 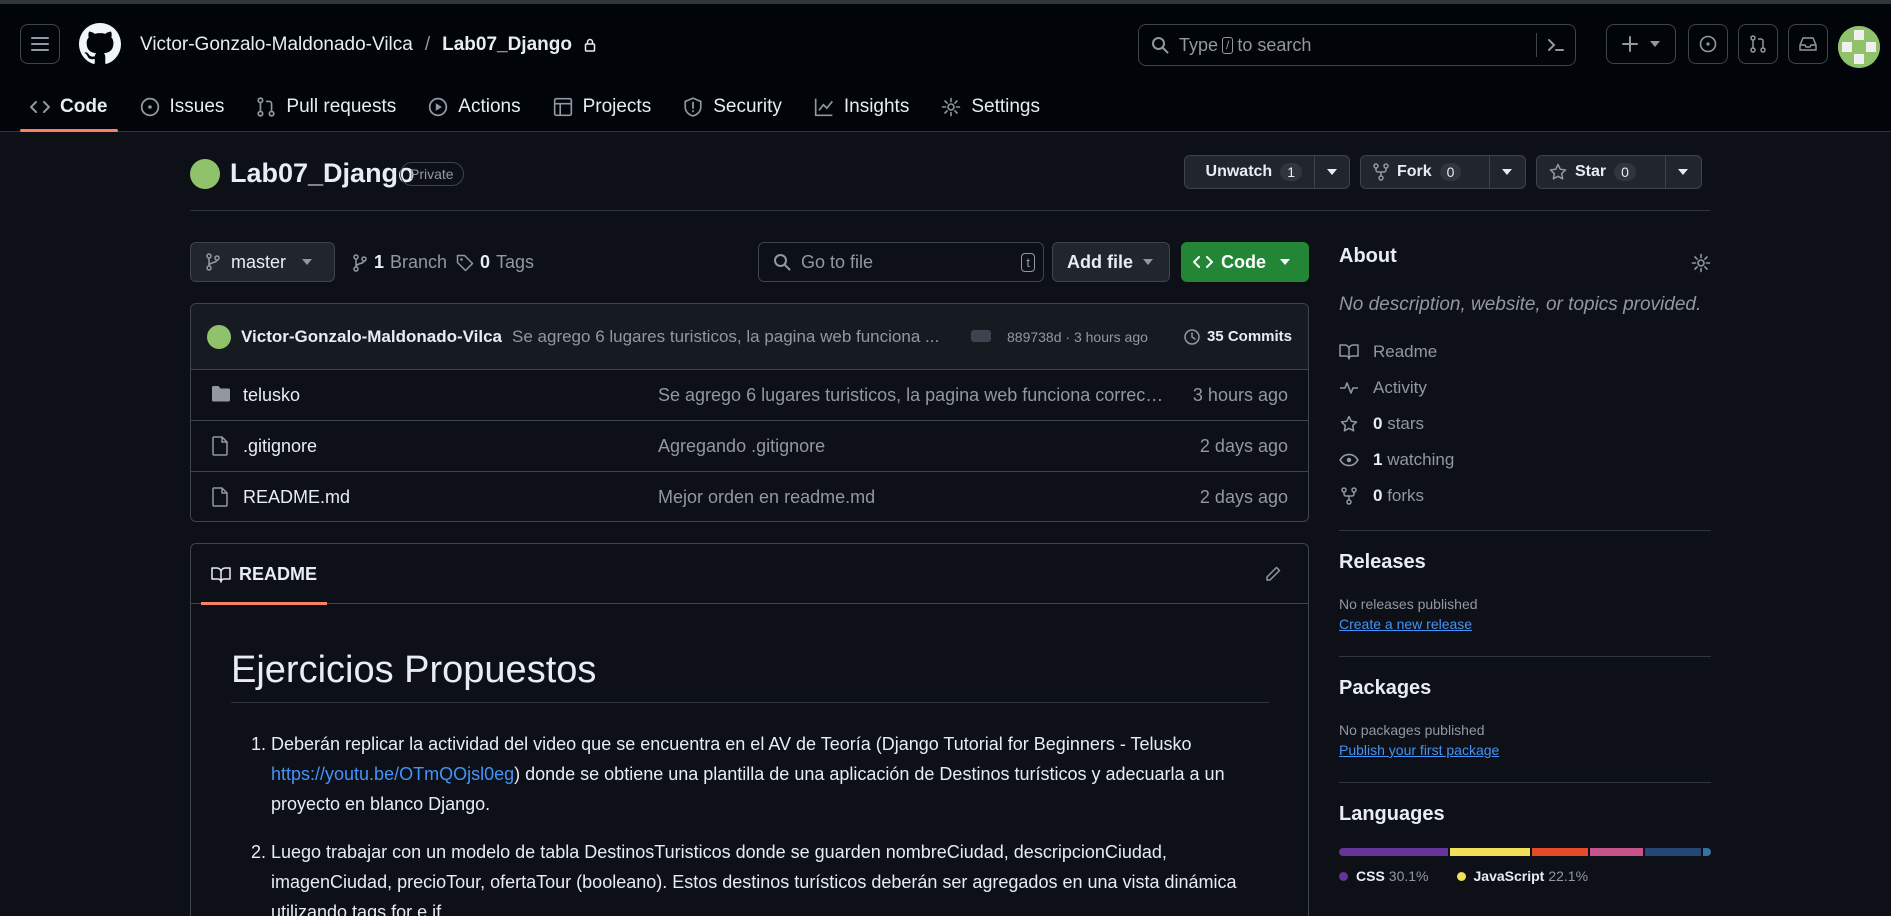 I want to click on language-bar, so click(x=1525, y=852).